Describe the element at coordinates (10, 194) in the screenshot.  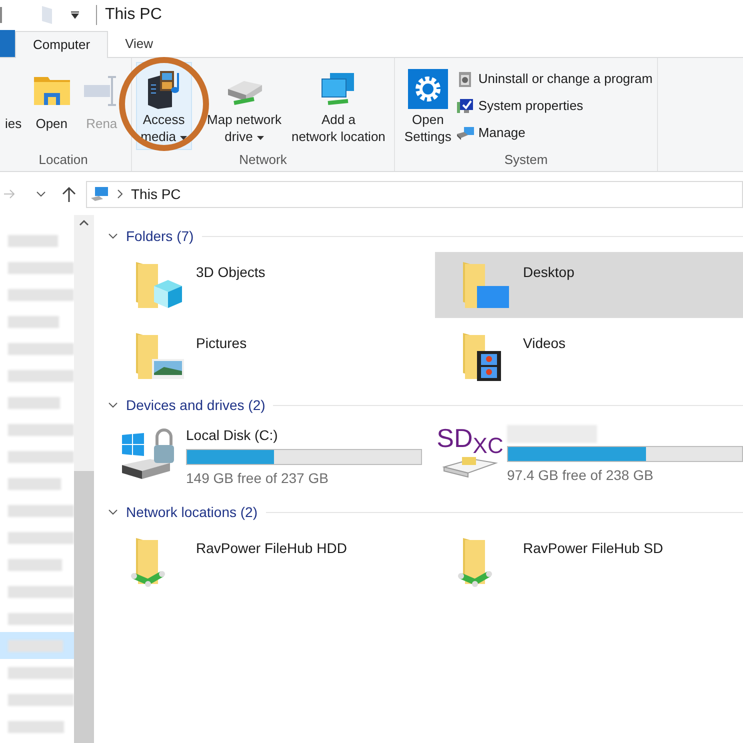
I see `forward-arrow-icon` at that location.